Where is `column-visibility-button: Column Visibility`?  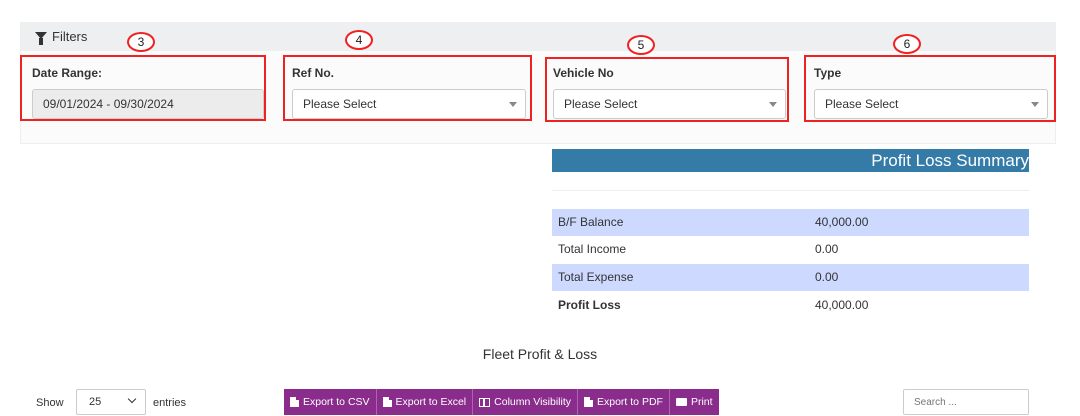
column-visibility-button: Column Visibility is located at coordinates (525, 402).